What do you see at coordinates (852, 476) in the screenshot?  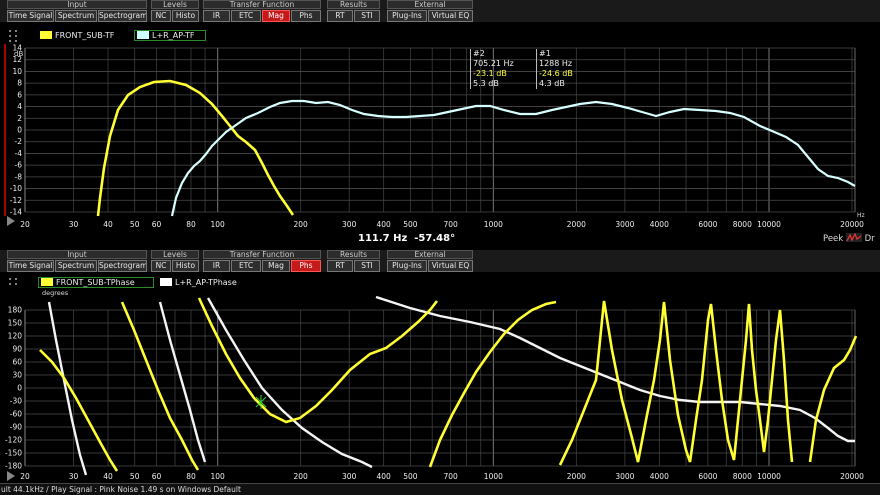 I see `x-tick-label: 20000` at bounding box center [852, 476].